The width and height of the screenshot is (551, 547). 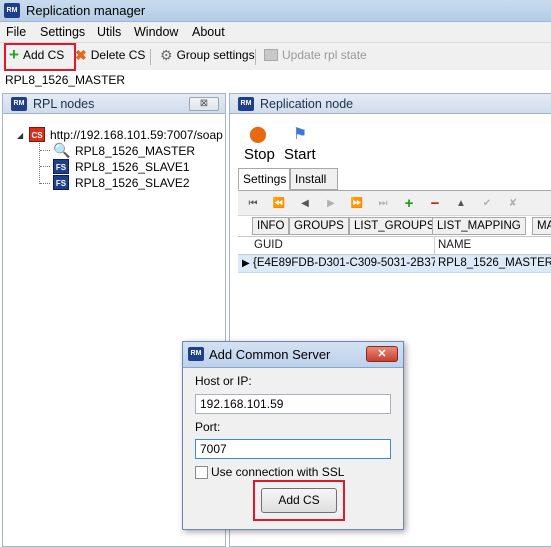 I want to click on port-input, so click(x=293, y=449).